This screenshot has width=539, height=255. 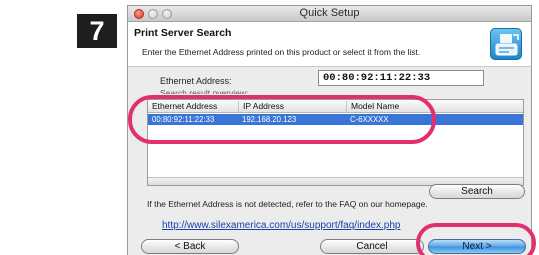 I want to click on step-number: 7, so click(x=97, y=30).